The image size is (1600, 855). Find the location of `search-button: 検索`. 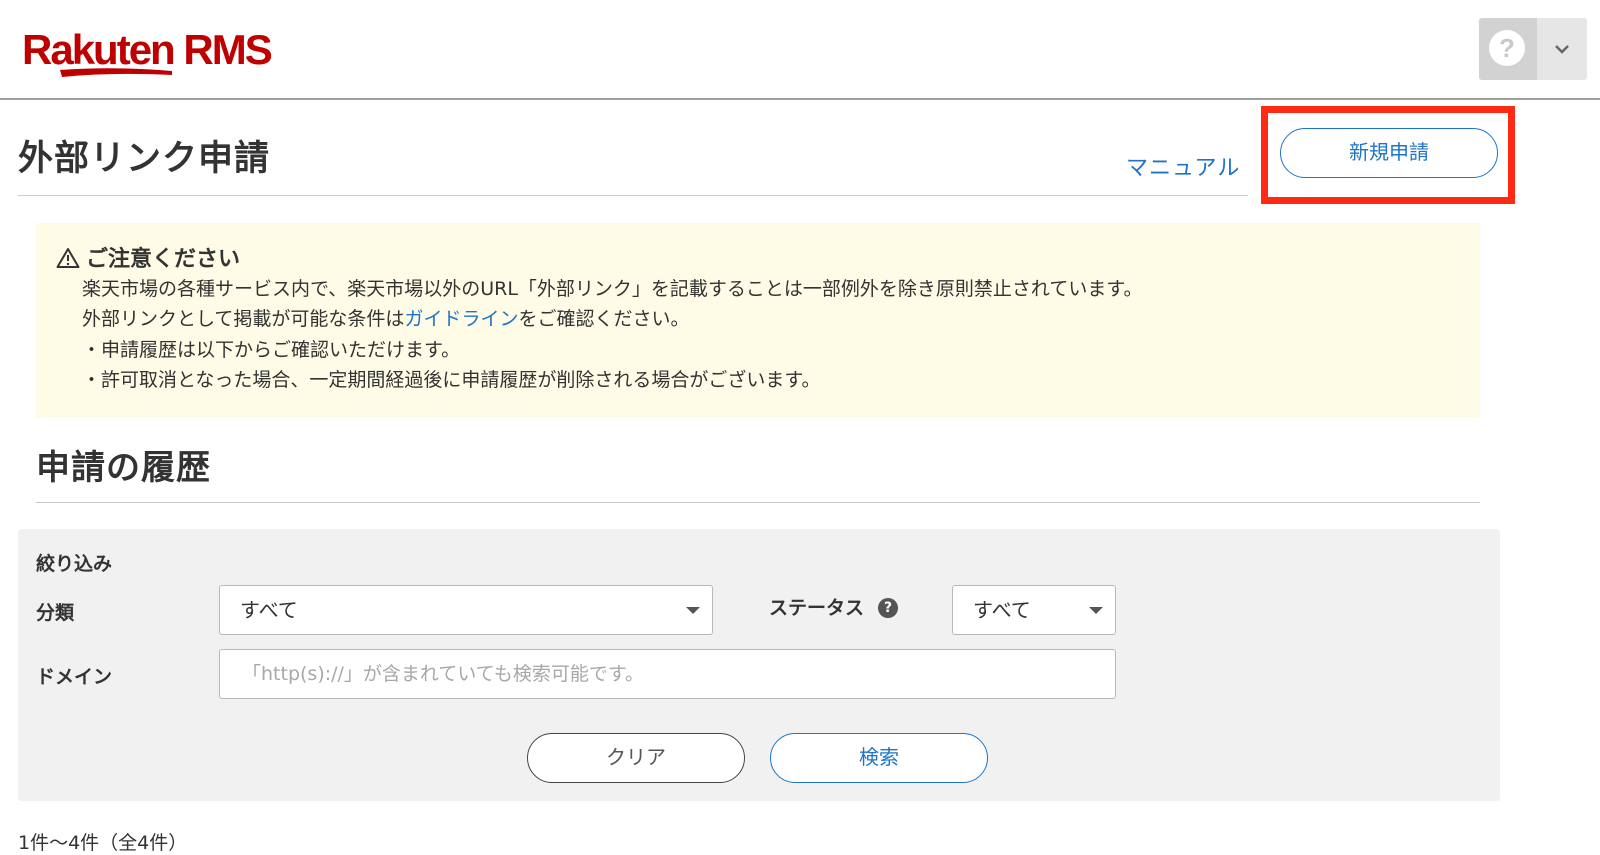

search-button: 検索 is located at coordinates (879, 758).